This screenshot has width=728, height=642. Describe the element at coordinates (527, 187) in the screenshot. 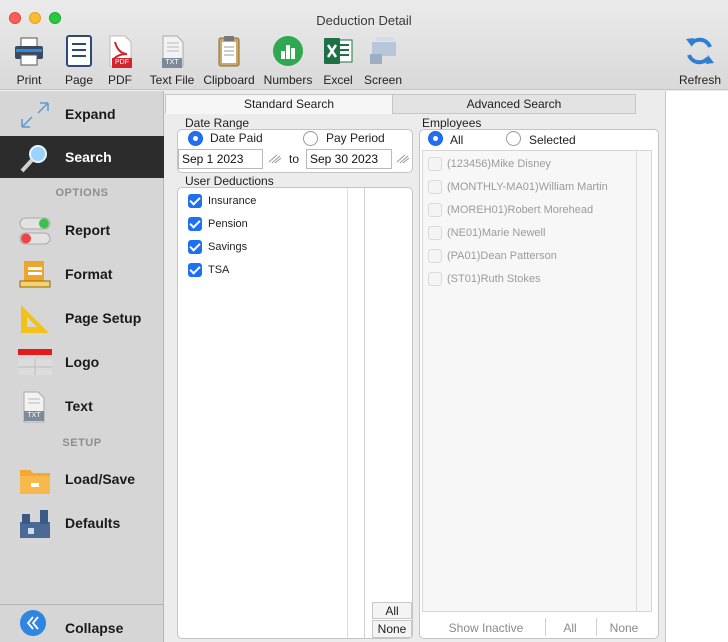

I see `employee-label: (MONTHLY-MA01)William Martin` at that location.